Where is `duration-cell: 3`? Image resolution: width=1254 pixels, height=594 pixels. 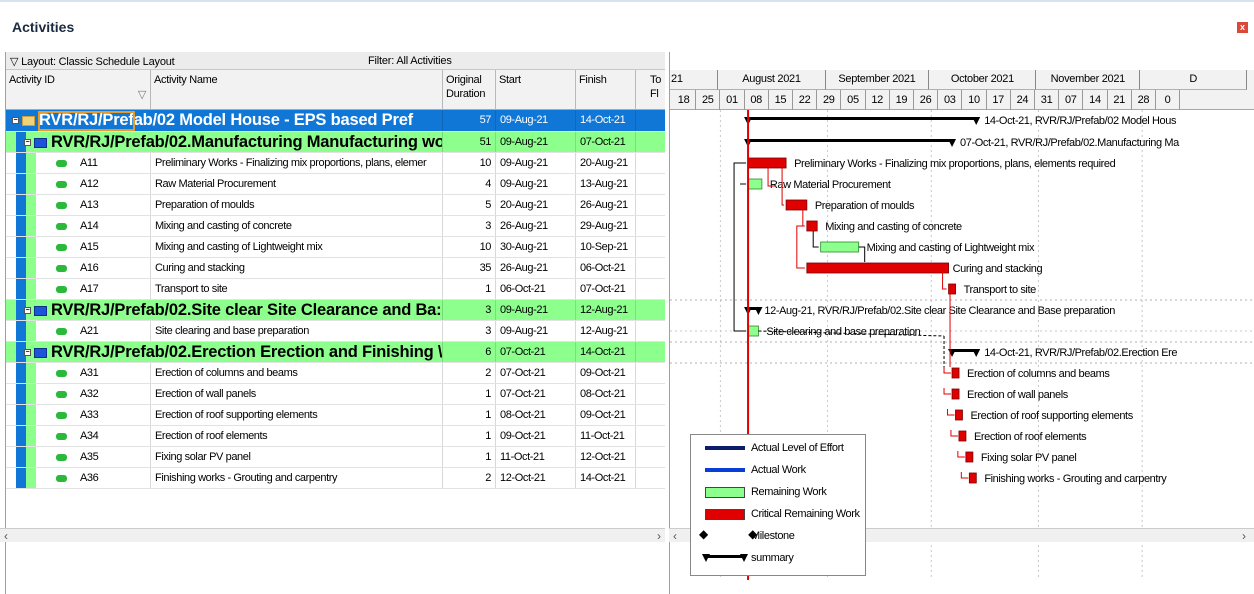
duration-cell: 3 is located at coordinates (469, 331).